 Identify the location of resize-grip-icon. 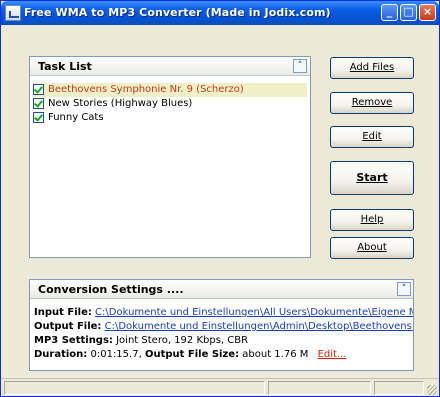
(432, 390).